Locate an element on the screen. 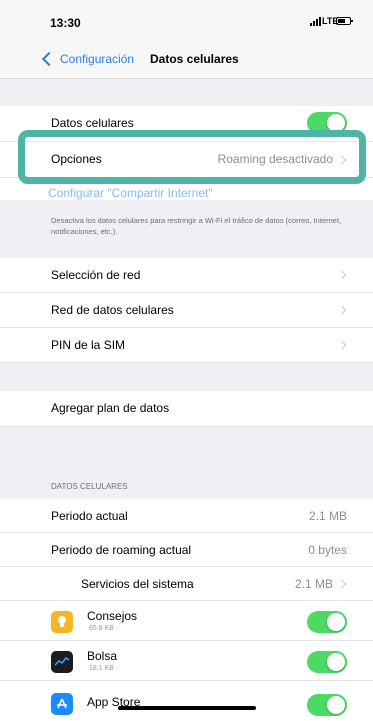 This screenshot has width=373, height=721. chevron-left-icon is located at coordinates (49, 59).